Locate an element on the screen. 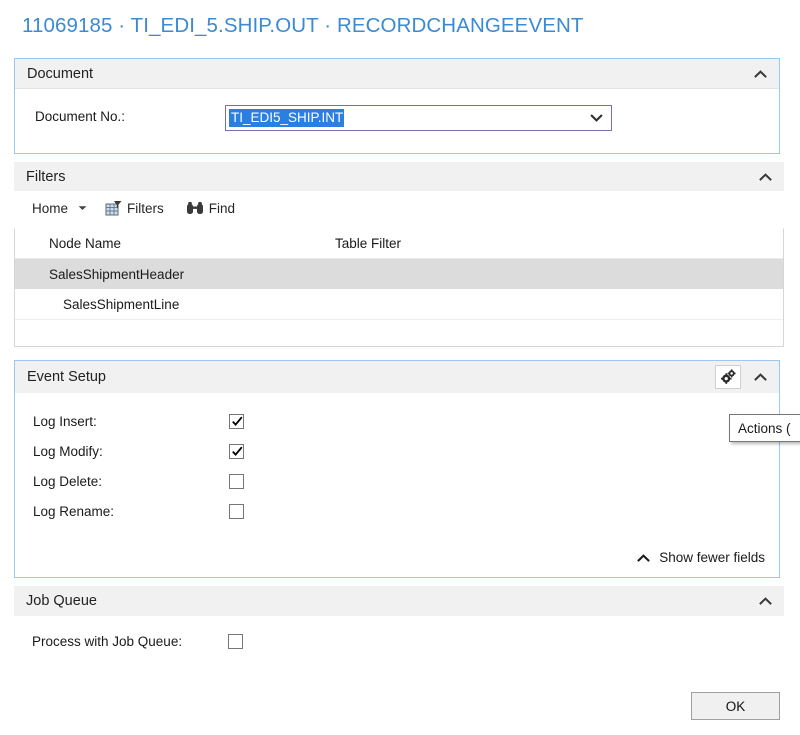  log-insert-checkbox is located at coordinates (236, 422).